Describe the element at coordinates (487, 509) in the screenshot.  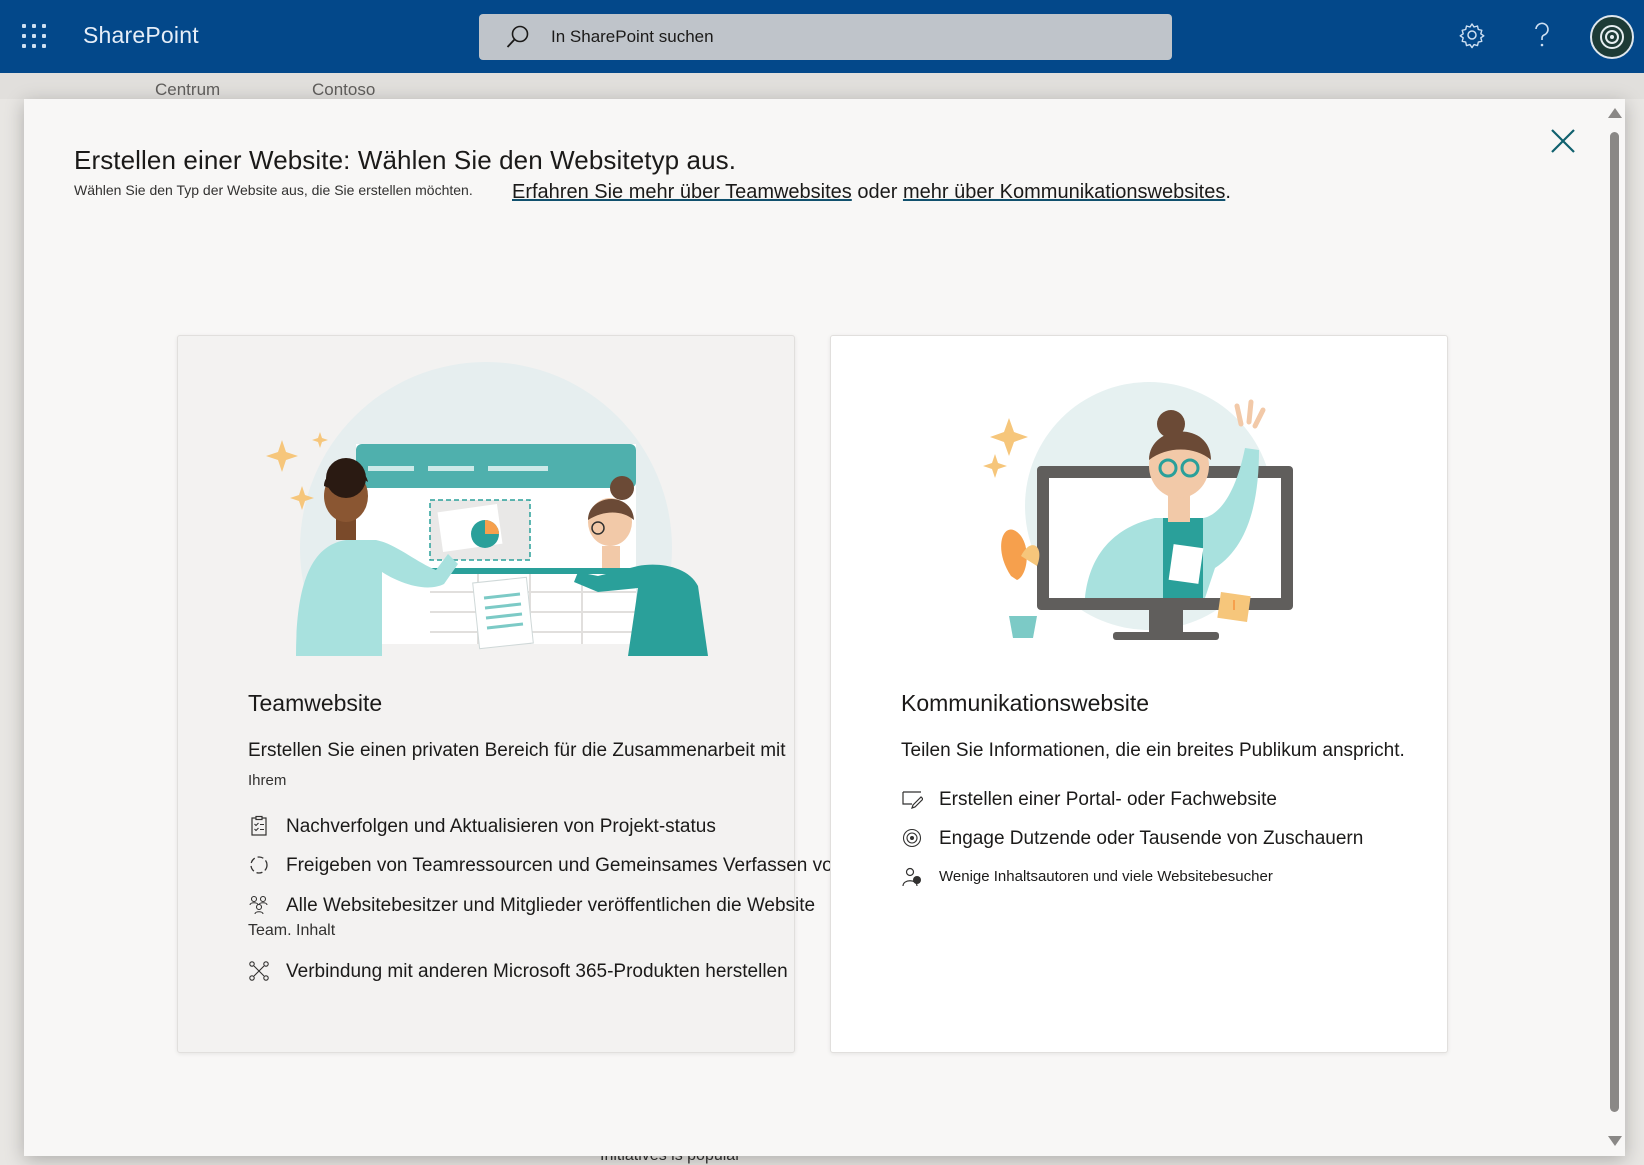
I see `team-site-illustration` at that location.